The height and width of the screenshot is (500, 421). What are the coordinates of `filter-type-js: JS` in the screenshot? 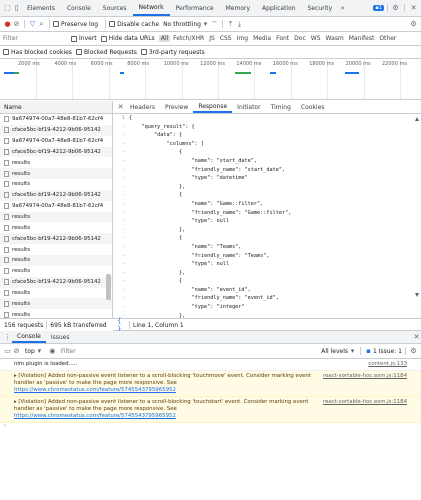 It's located at (212, 38).